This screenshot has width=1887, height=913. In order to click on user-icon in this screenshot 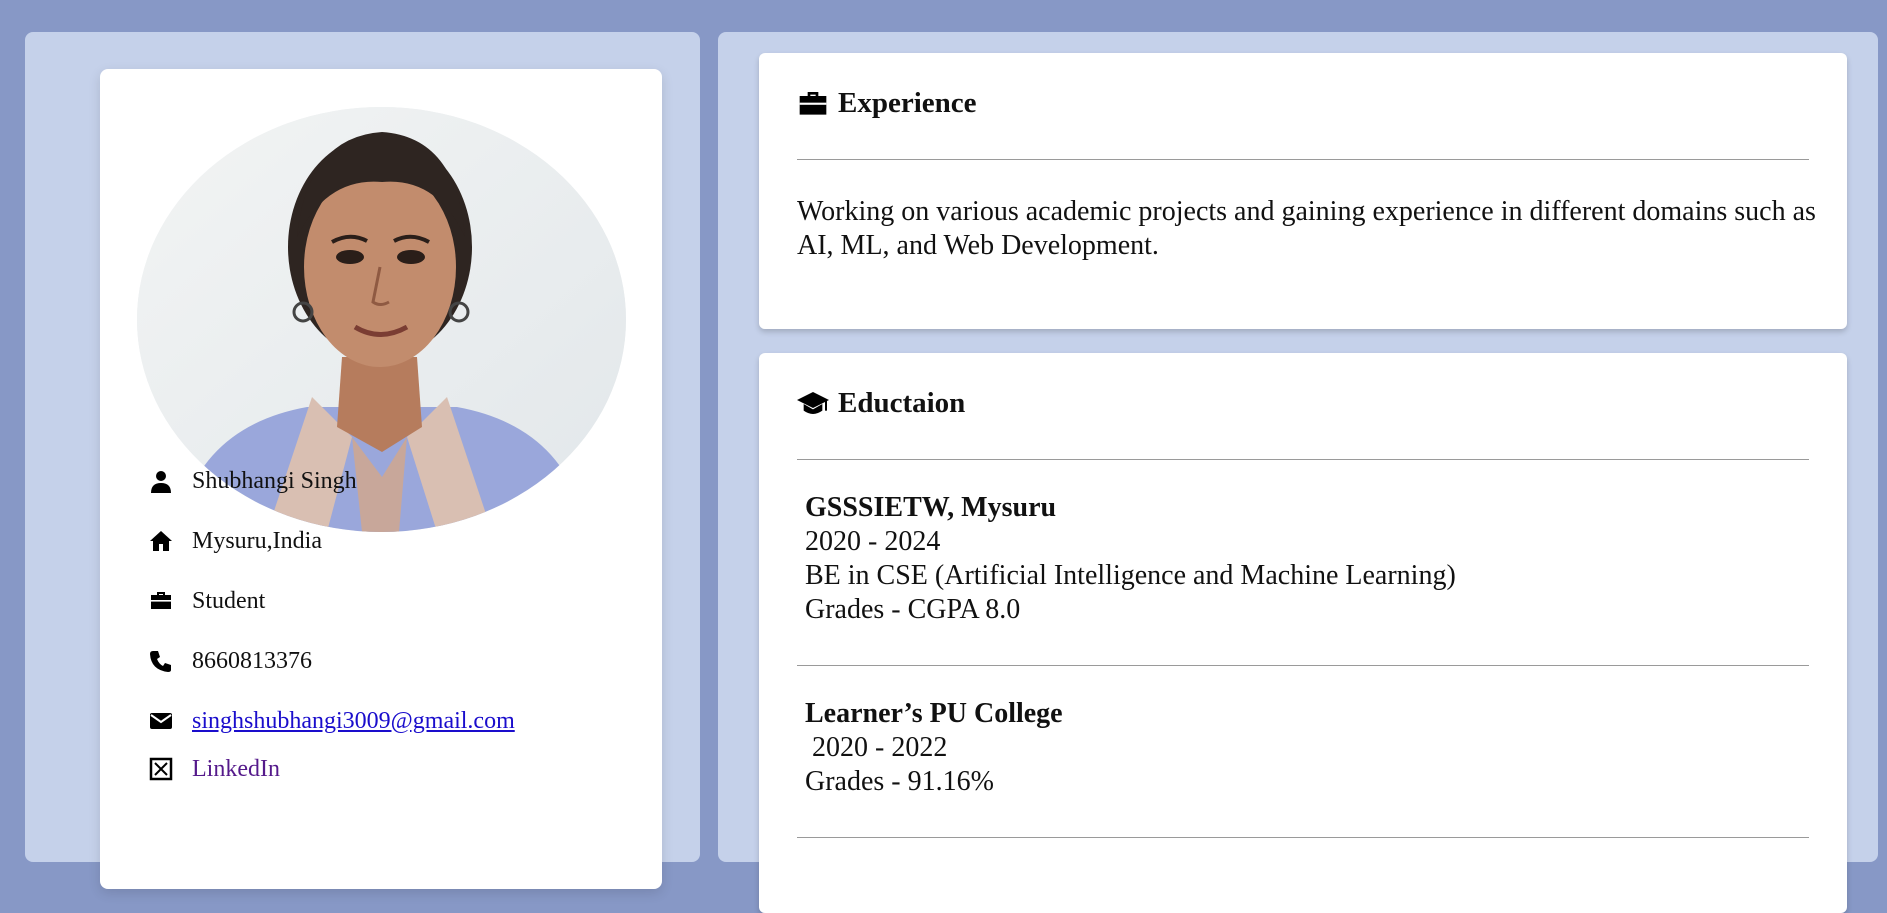, I will do `click(161, 481)`.